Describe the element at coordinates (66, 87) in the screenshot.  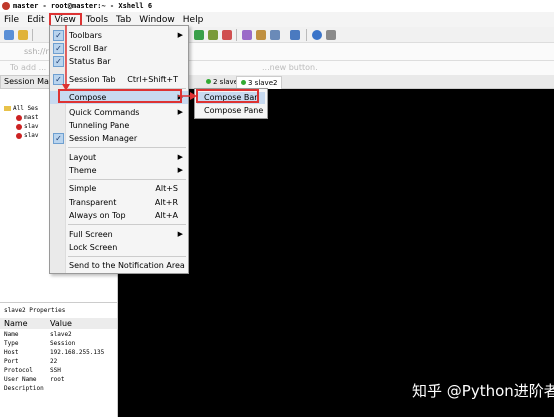
I see `arrowhead-down-icon` at that location.